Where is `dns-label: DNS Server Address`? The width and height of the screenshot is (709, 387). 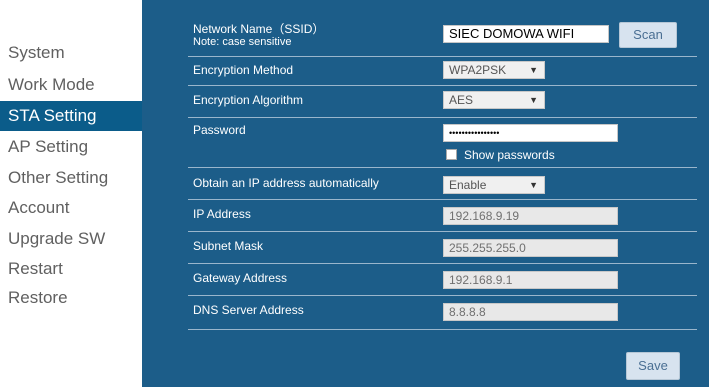 dns-label: DNS Server Address is located at coordinates (248, 310).